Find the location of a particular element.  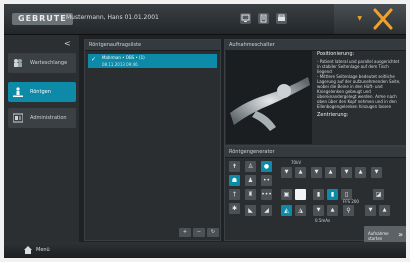

kv-fine-up-button: ▲ is located at coordinates (330, 172).